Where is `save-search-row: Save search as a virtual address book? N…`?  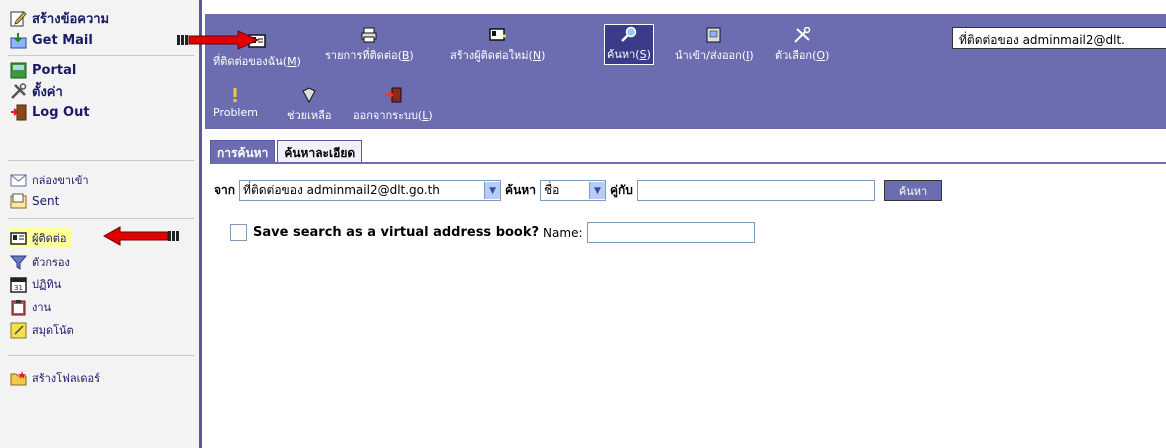 save-search-row: Save search as a virtual address book? N… is located at coordinates (492, 232).